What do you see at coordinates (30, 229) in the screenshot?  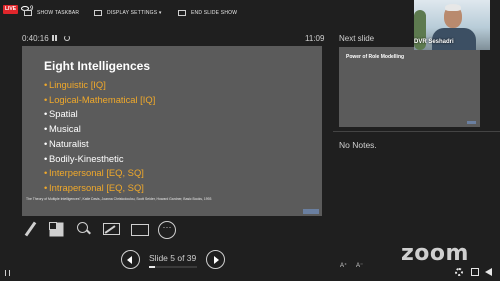 I see `pen-icon` at bounding box center [30, 229].